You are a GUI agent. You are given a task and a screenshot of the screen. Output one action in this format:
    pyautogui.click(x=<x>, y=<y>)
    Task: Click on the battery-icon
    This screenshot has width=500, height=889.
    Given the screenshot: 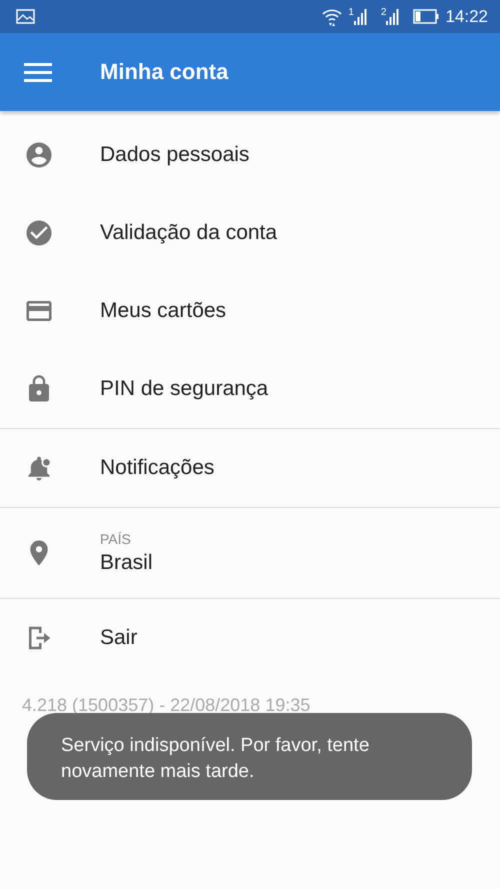 What is the action you would take?
    pyautogui.click(x=426, y=16)
    